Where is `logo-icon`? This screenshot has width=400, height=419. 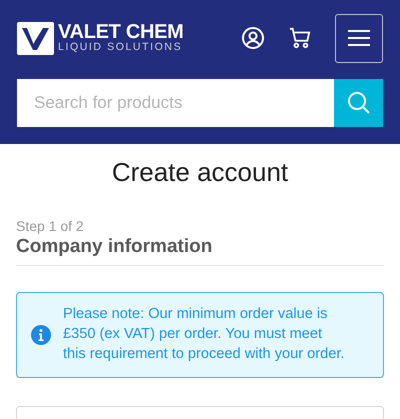
logo-icon is located at coordinates (35, 38).